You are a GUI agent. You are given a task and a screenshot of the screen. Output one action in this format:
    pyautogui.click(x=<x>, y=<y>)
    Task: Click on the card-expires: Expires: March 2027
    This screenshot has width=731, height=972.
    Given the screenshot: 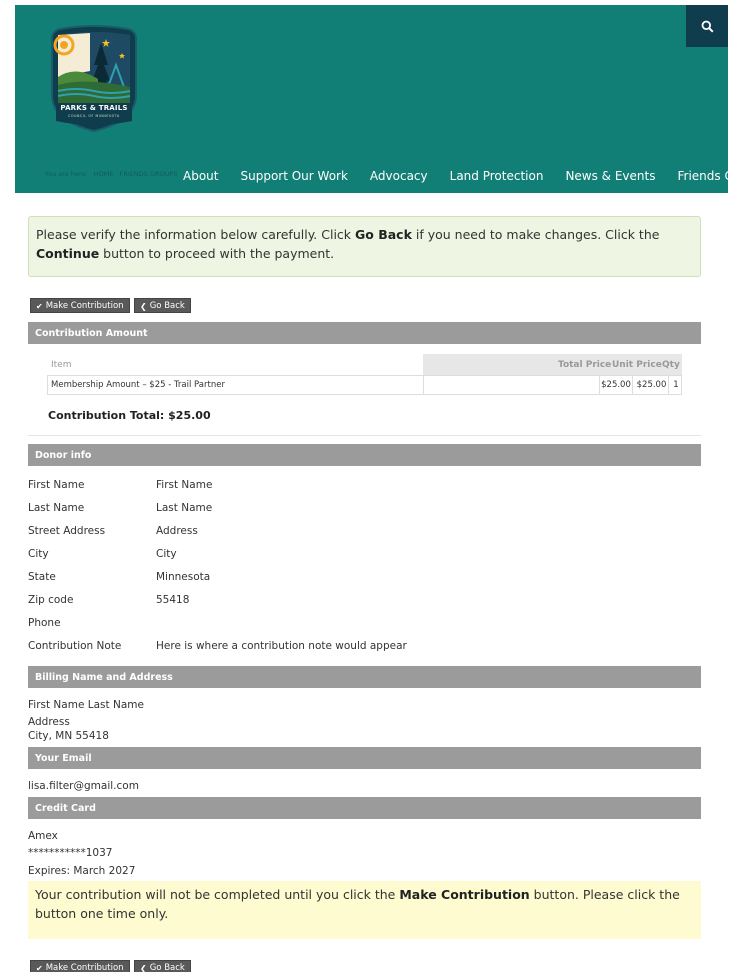 What is the action you would take?
    pyautogui.click(x=82, y=871)
    